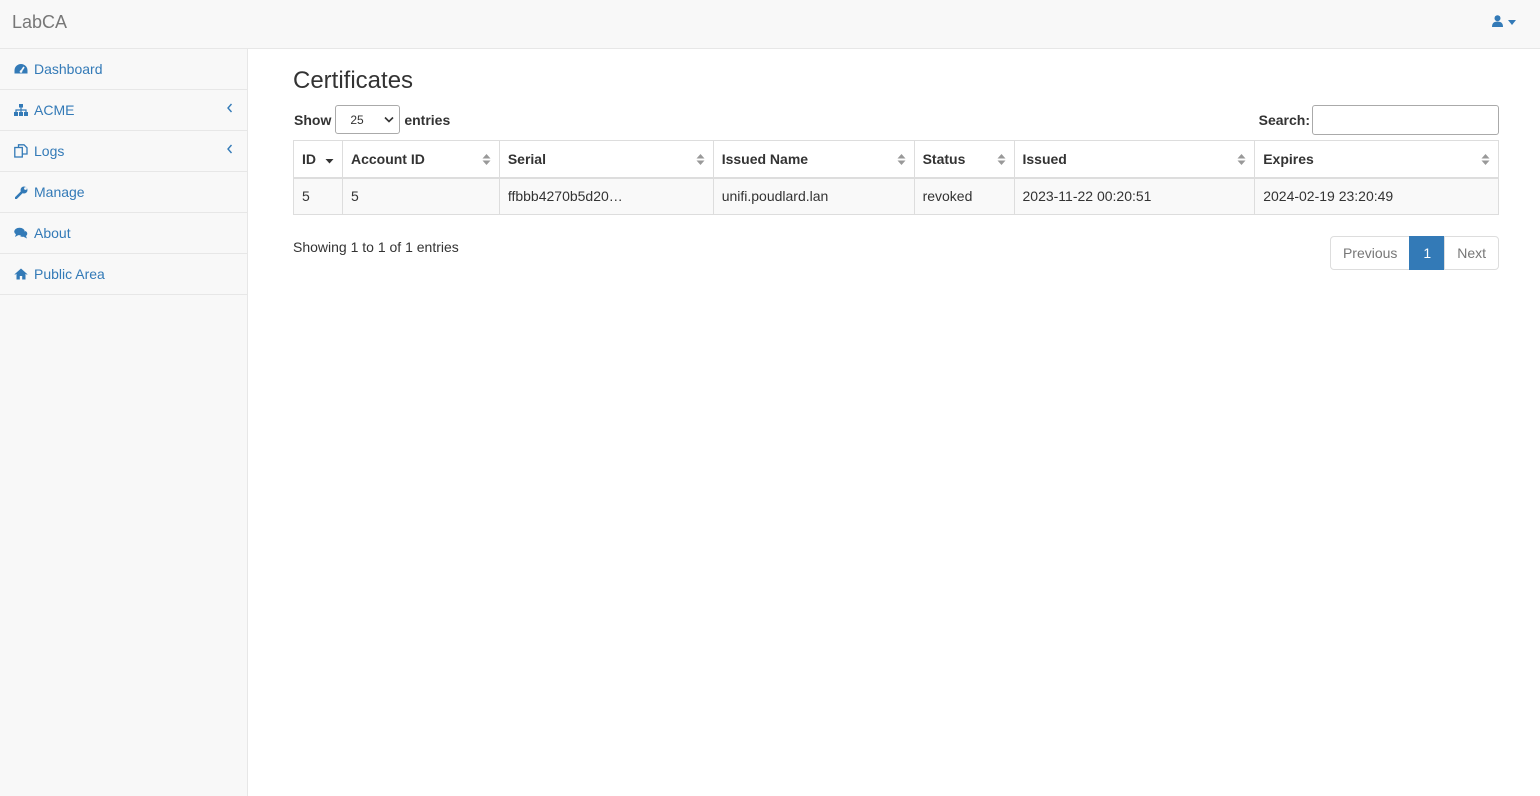 This screenshot has width=1540, height=796. I want to click on caret-down-icon, so click(1512, 22).